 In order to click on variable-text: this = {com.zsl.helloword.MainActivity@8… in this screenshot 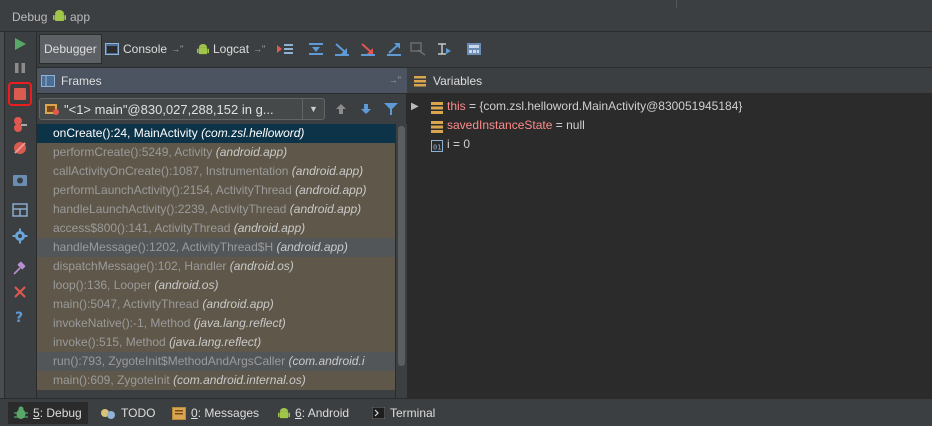, I will do `click(594, 106)`.